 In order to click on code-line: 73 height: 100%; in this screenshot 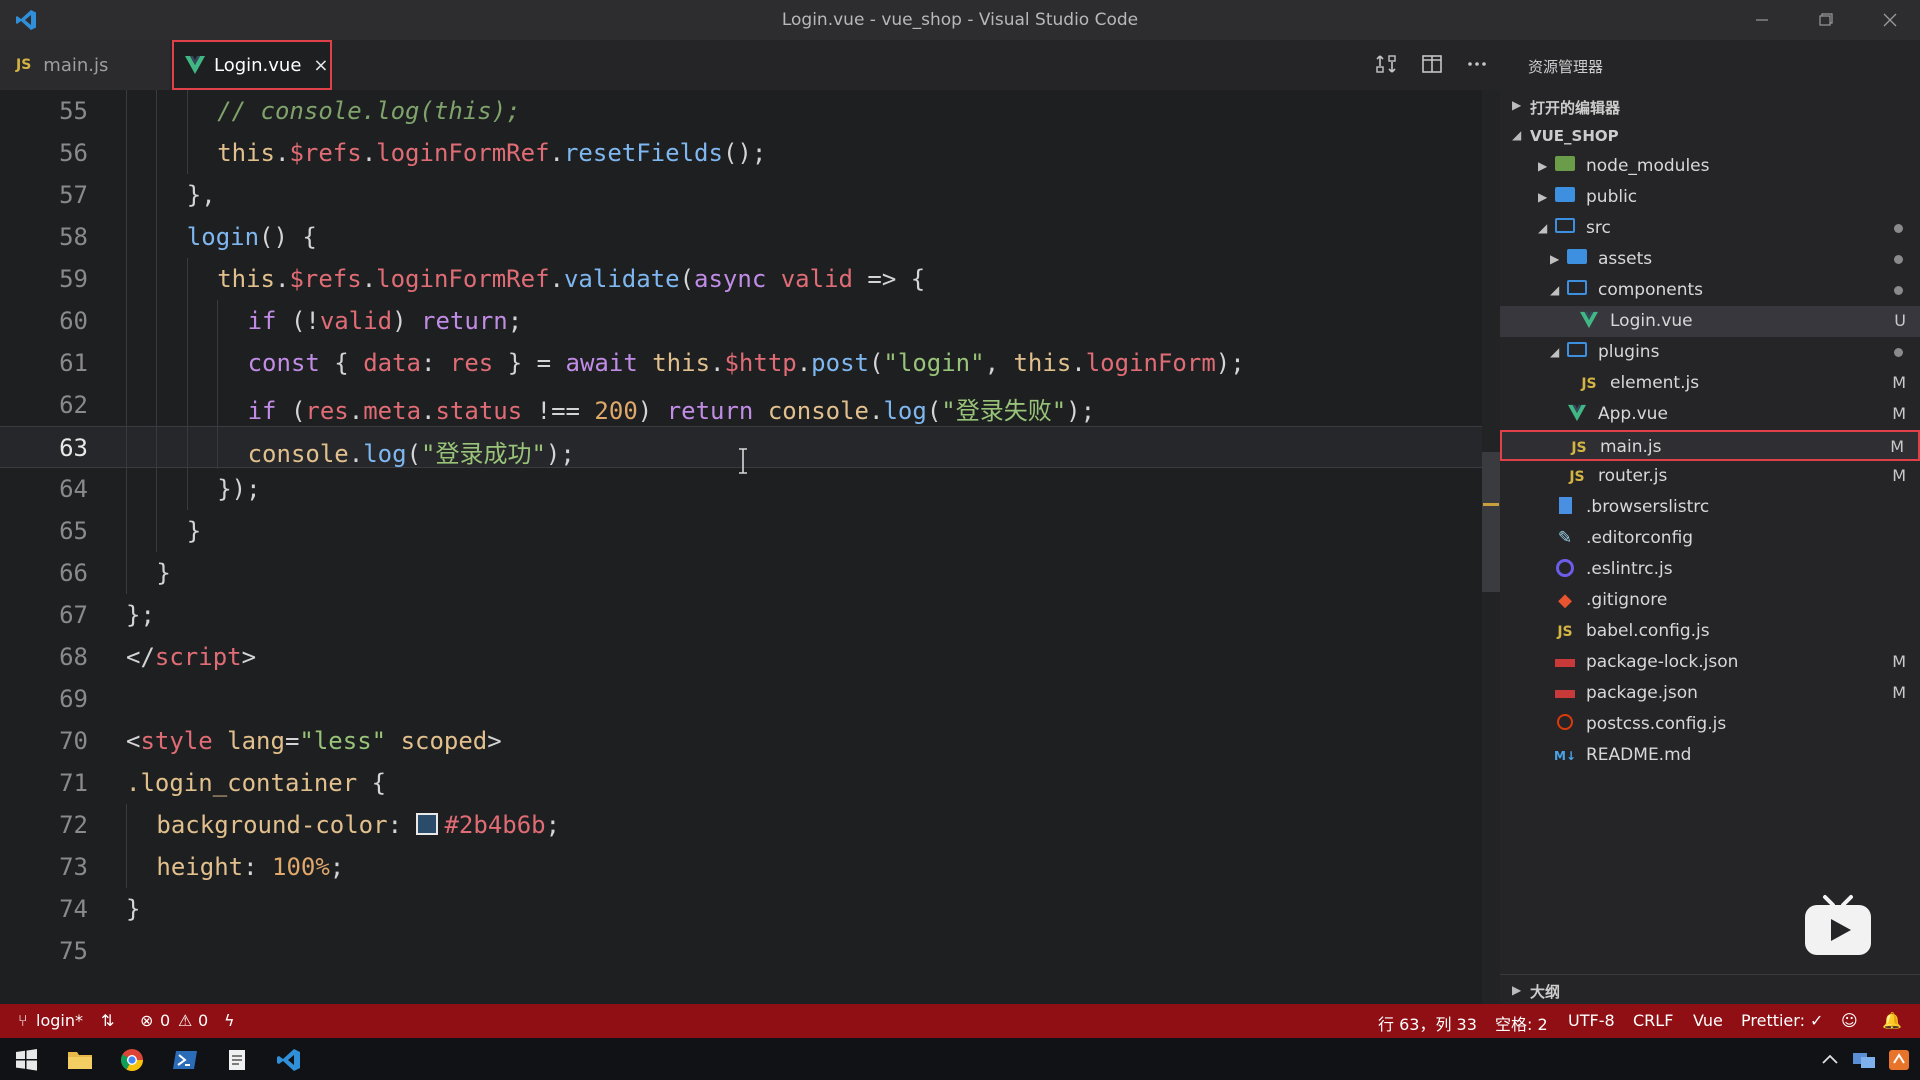, I will do `click(750, 867)`.